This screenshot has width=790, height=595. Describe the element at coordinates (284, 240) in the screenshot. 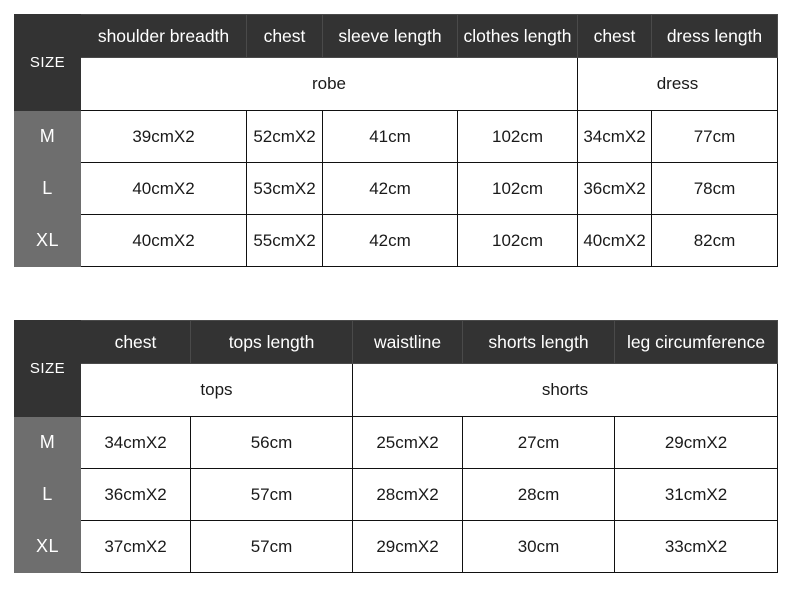

I see `cell-value: 55cmX2` at that location.